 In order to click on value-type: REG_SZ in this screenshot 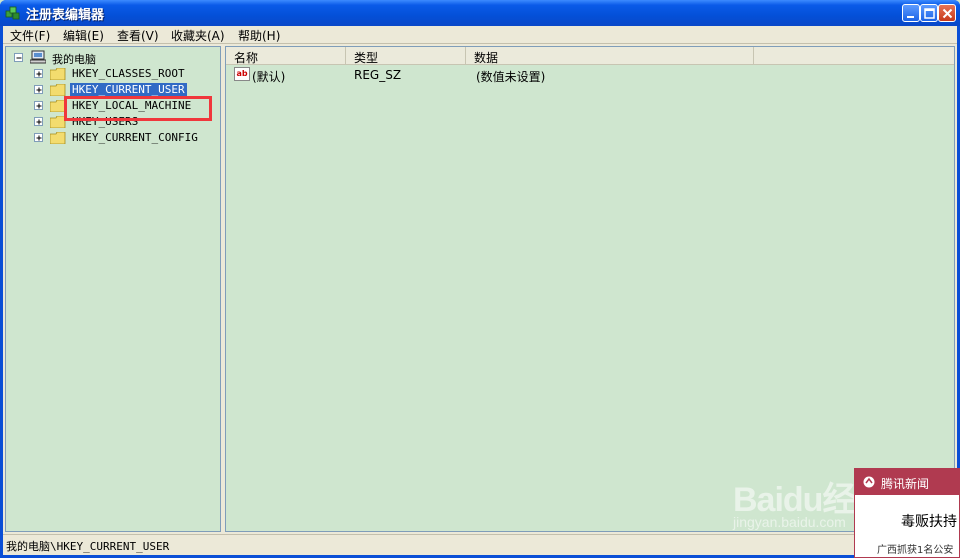, I will do `click(378, 75)`.